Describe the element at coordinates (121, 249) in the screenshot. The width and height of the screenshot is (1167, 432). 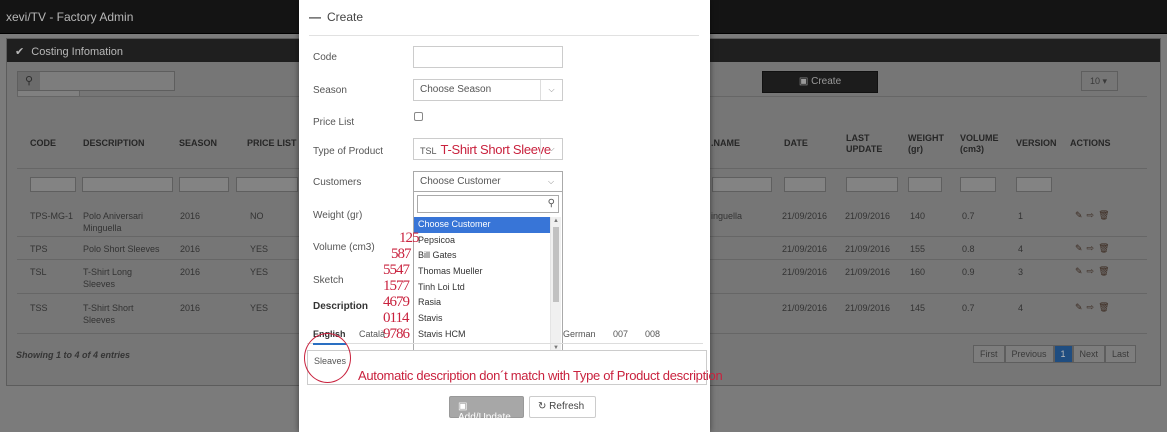
I see `cell-description: Polo Short Sleeves` at that location.